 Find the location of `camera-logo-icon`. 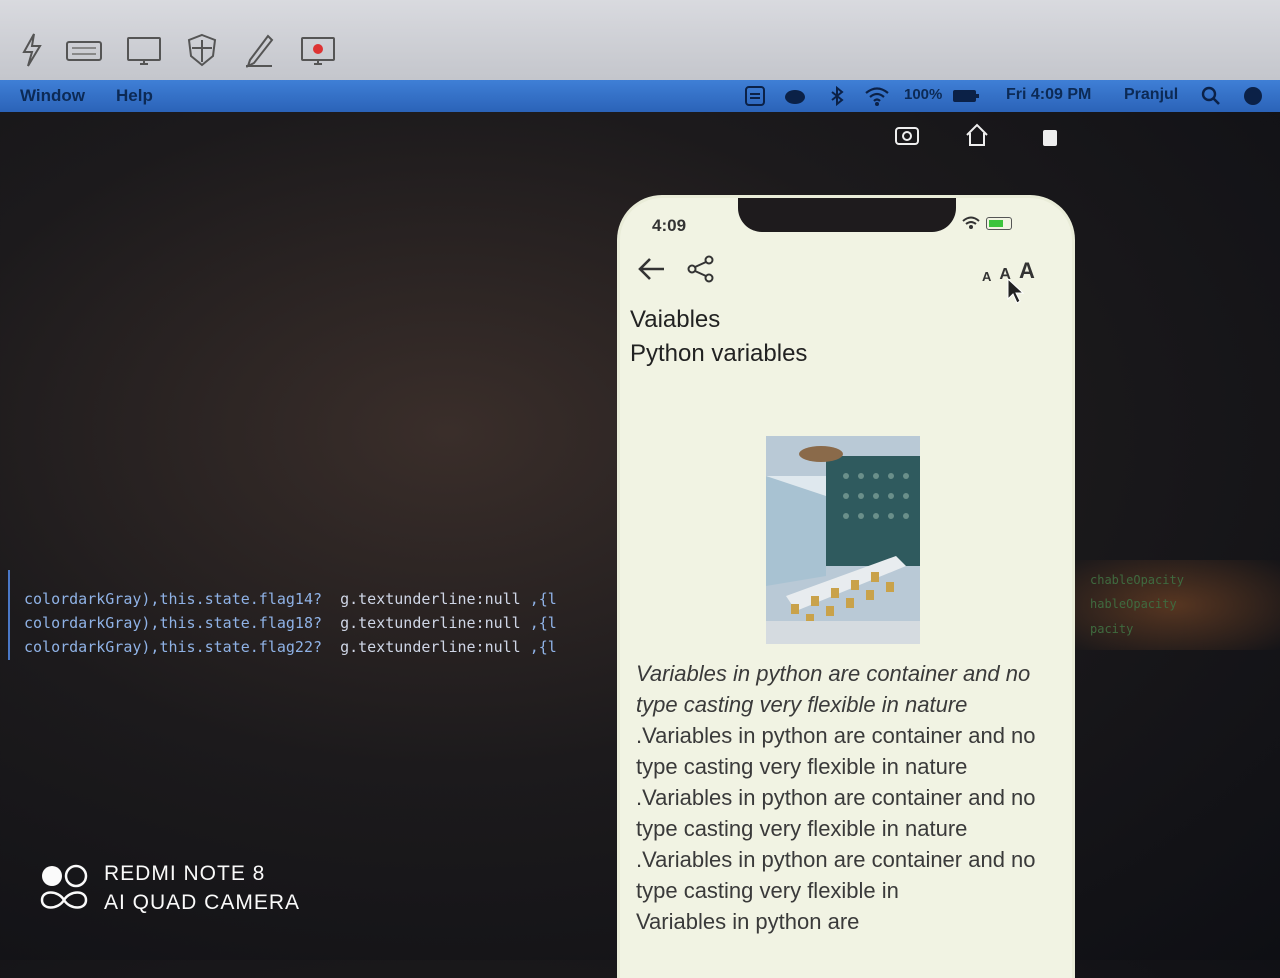

camera-logo-icon is located at coordinates (64, 886).